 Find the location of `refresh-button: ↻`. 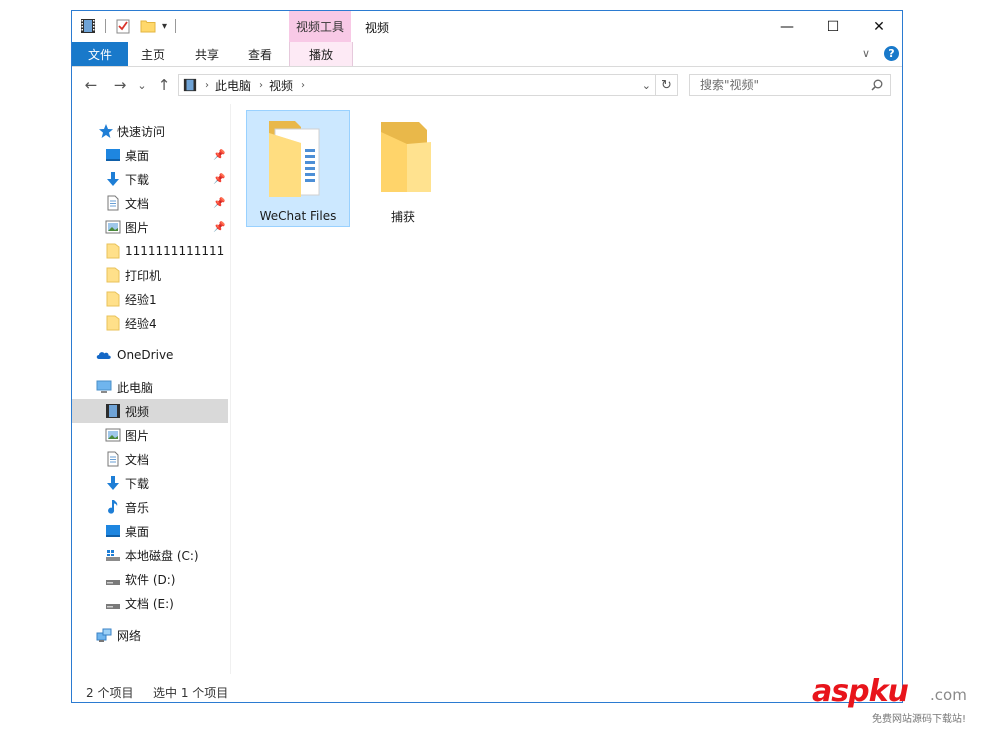

refresh-button: ↻ is located at coordinates (667, 85).